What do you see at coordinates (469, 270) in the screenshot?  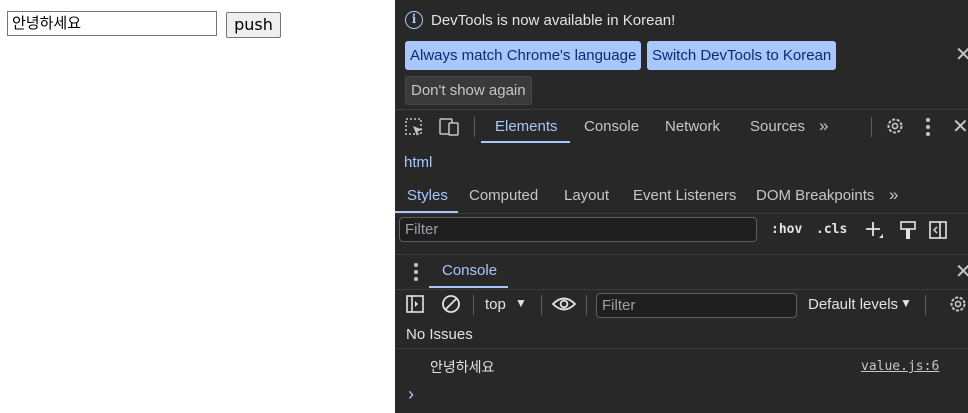 I see `drawer-tab-console: Console` at bounding box center [469, 270].